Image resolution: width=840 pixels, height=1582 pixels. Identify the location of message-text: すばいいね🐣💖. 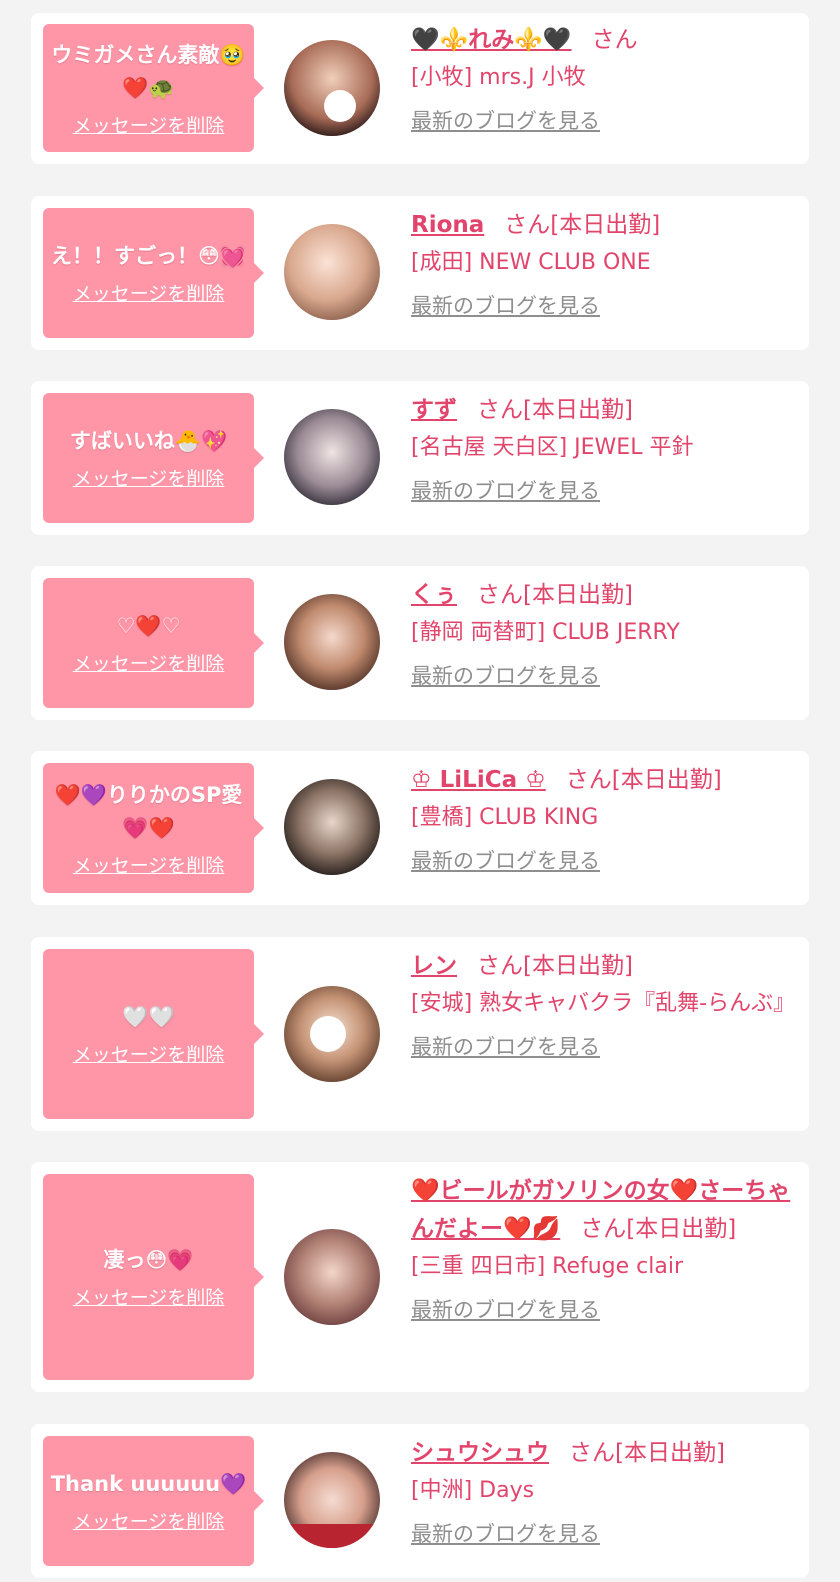
(148, 441).